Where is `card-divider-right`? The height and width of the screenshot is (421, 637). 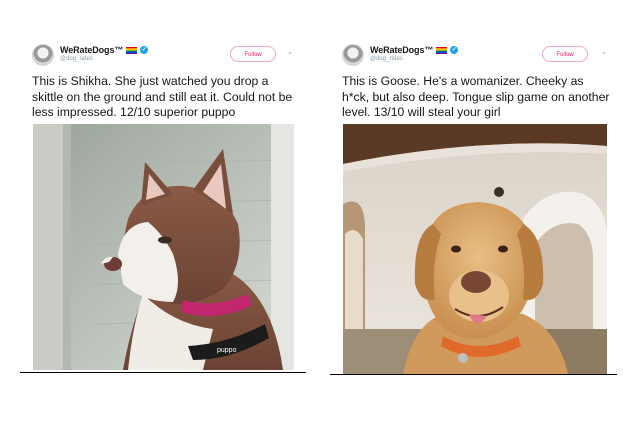 card-divider-right is located at coordinates (473, 374).